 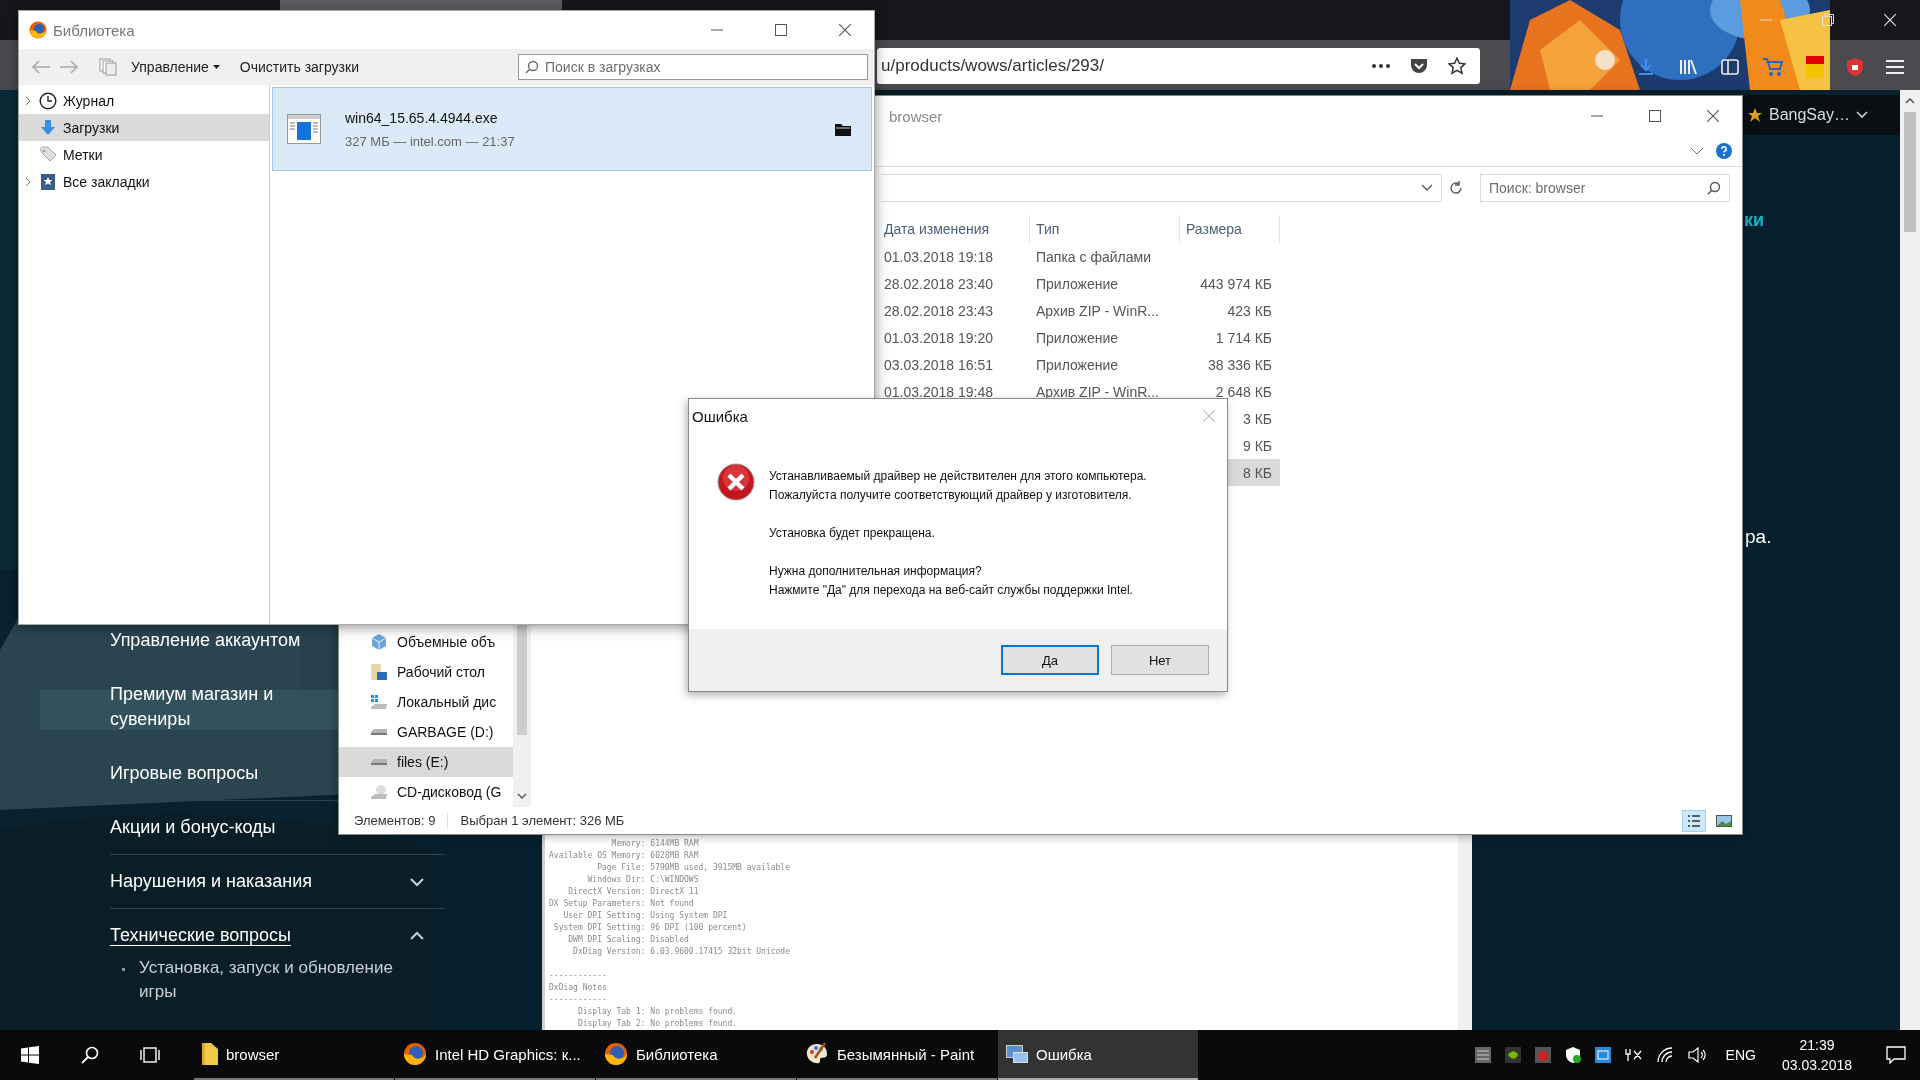 What do you see at coordinates (1602, 1055) in the screenshot?
I see `network-adapter-icon` at bounding box center [1602, 1055].